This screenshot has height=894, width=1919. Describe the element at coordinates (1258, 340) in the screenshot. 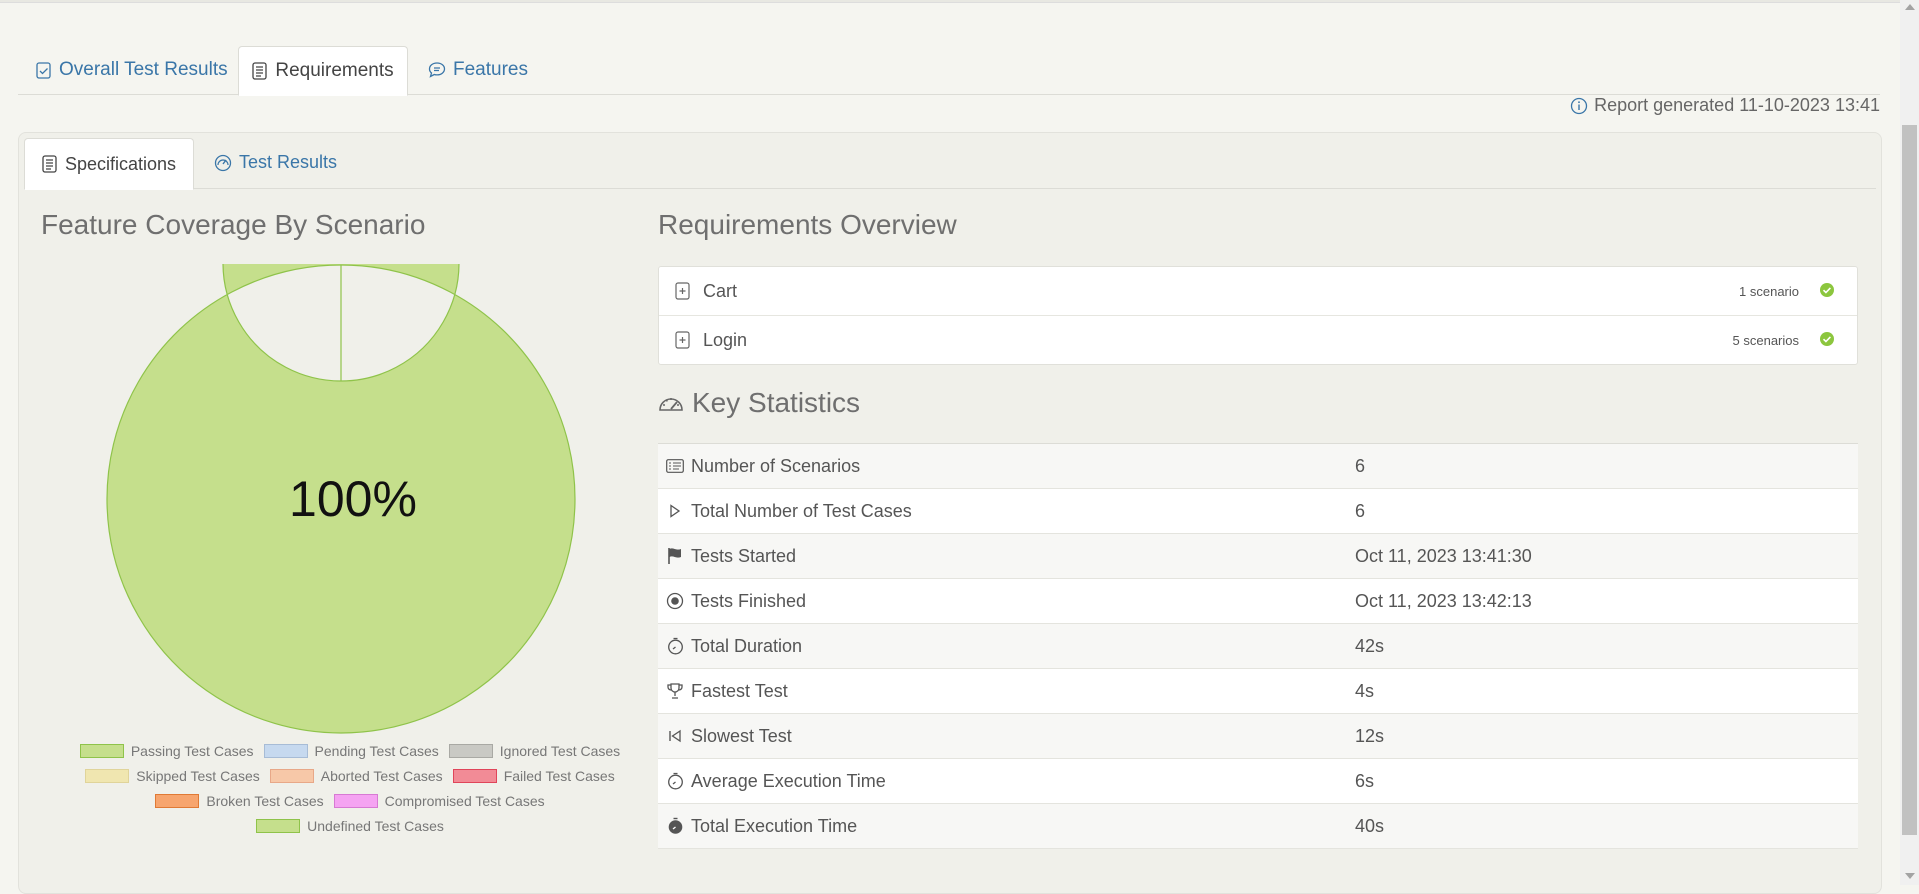

I see `requirement-row-login: Login 5 scenarios` at that location.